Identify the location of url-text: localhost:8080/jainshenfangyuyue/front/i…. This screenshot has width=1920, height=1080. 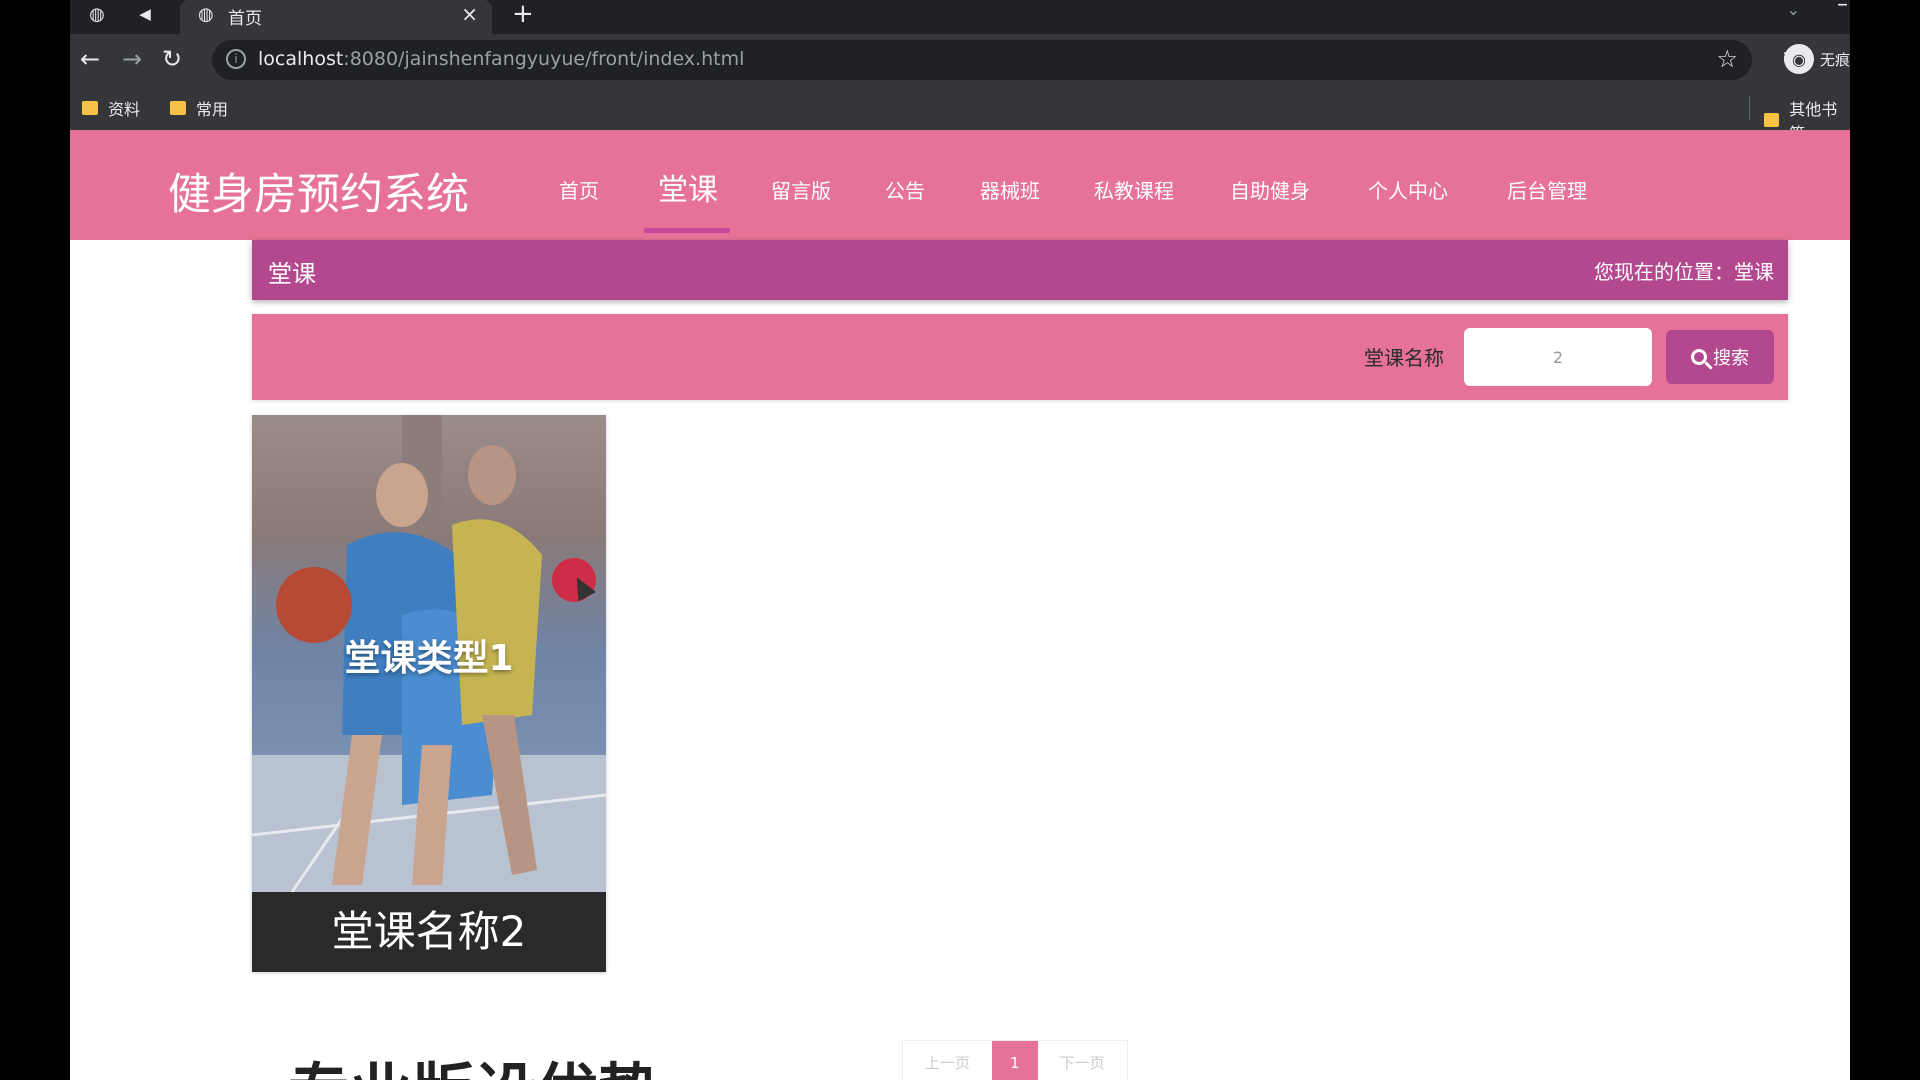
(501, 59).